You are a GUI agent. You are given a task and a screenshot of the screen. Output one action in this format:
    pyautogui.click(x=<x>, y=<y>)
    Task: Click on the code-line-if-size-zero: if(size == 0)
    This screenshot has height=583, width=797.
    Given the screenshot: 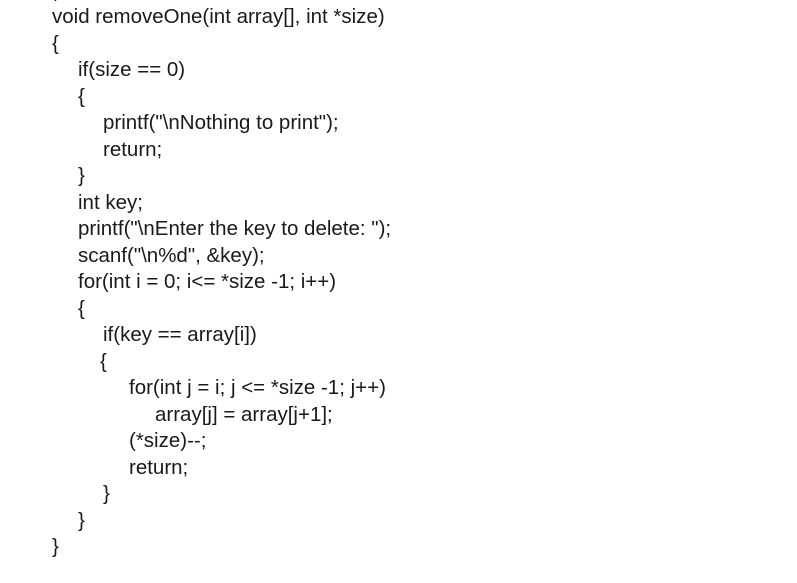 What is the action you would take?
    pyautogui.click(x=132, y=69)
    